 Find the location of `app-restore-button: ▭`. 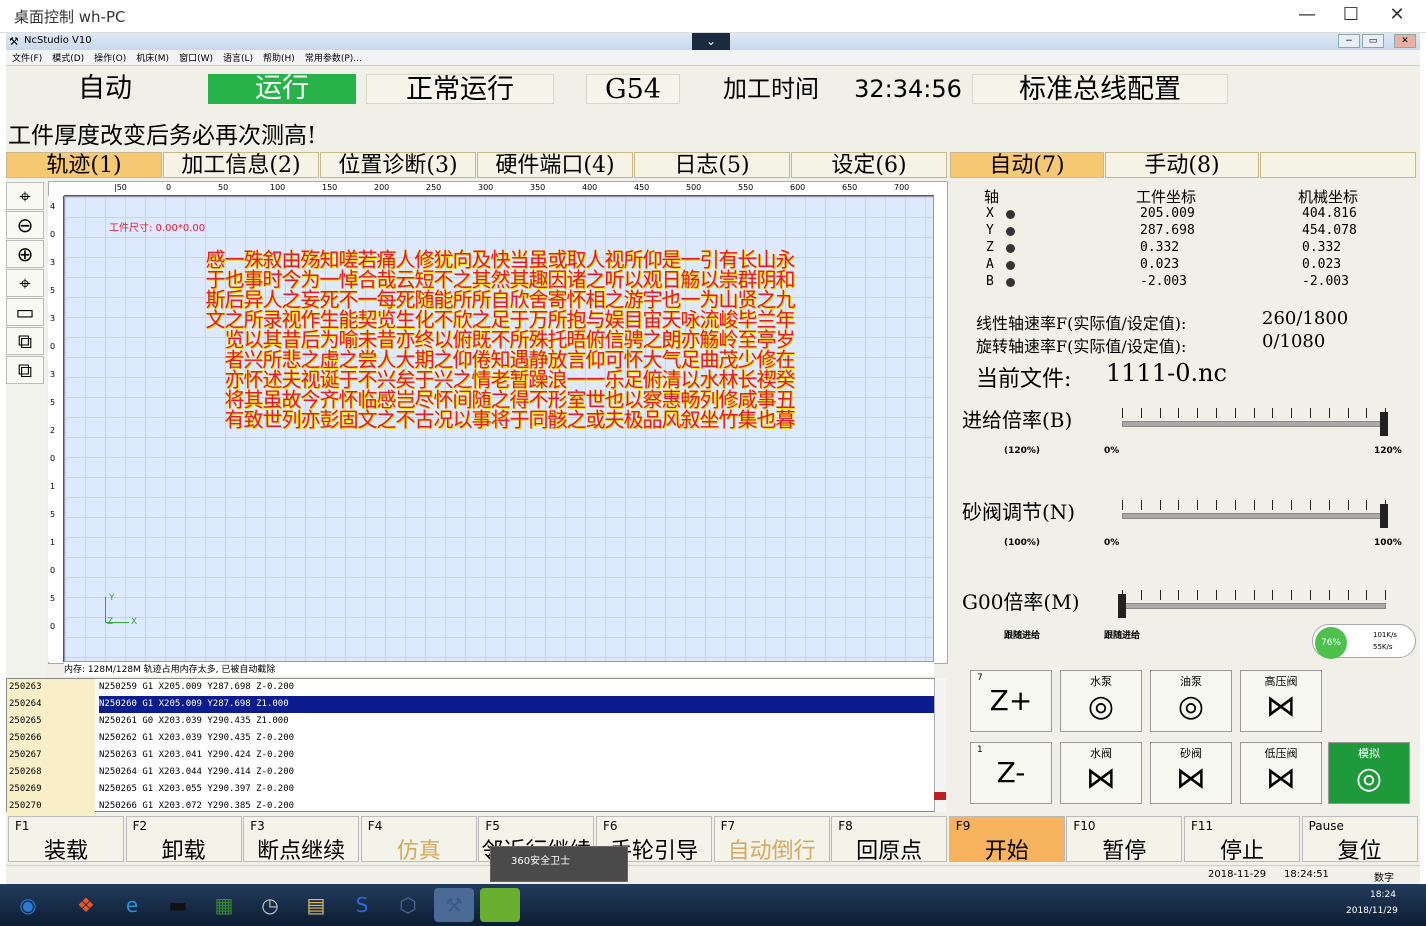

app-restore-button: ▭ is located at coordinates (1373, 41).